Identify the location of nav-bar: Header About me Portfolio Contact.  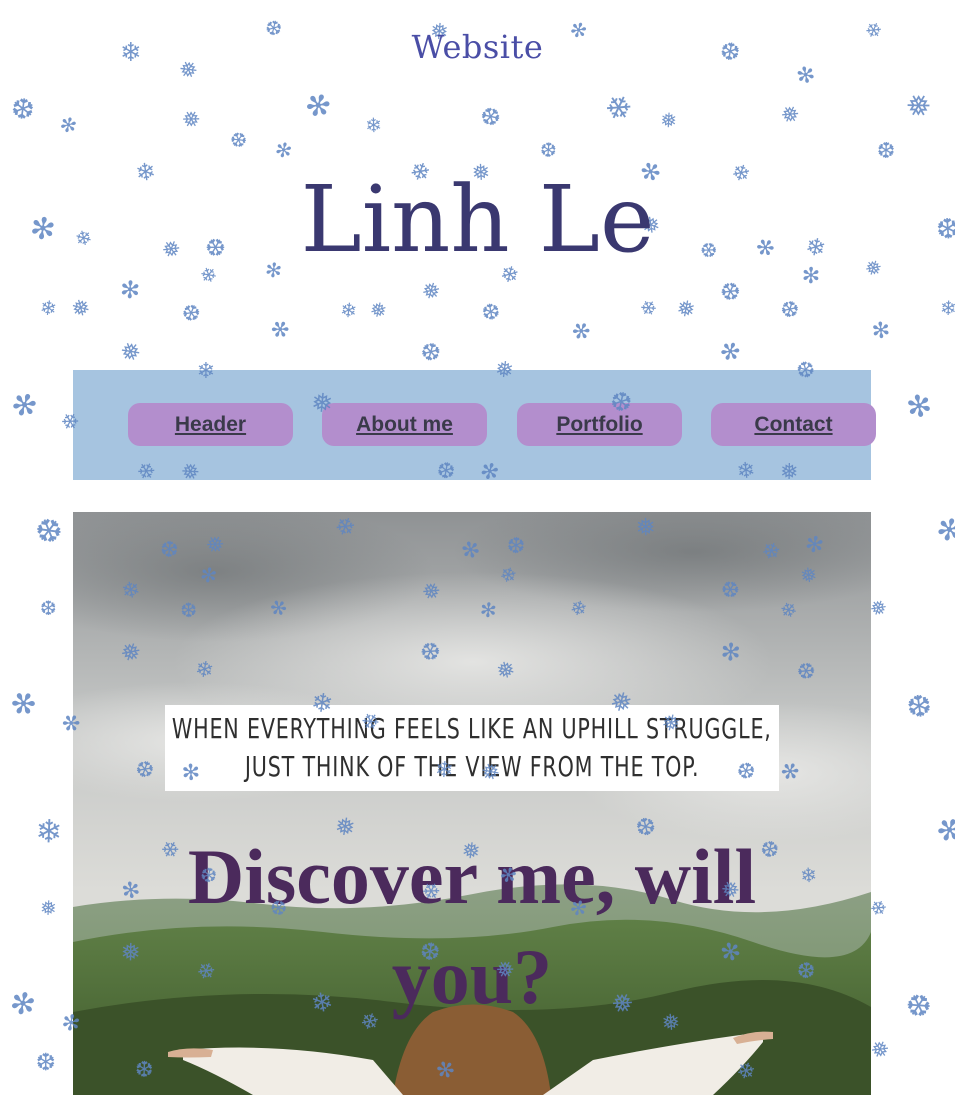
(474, 425).